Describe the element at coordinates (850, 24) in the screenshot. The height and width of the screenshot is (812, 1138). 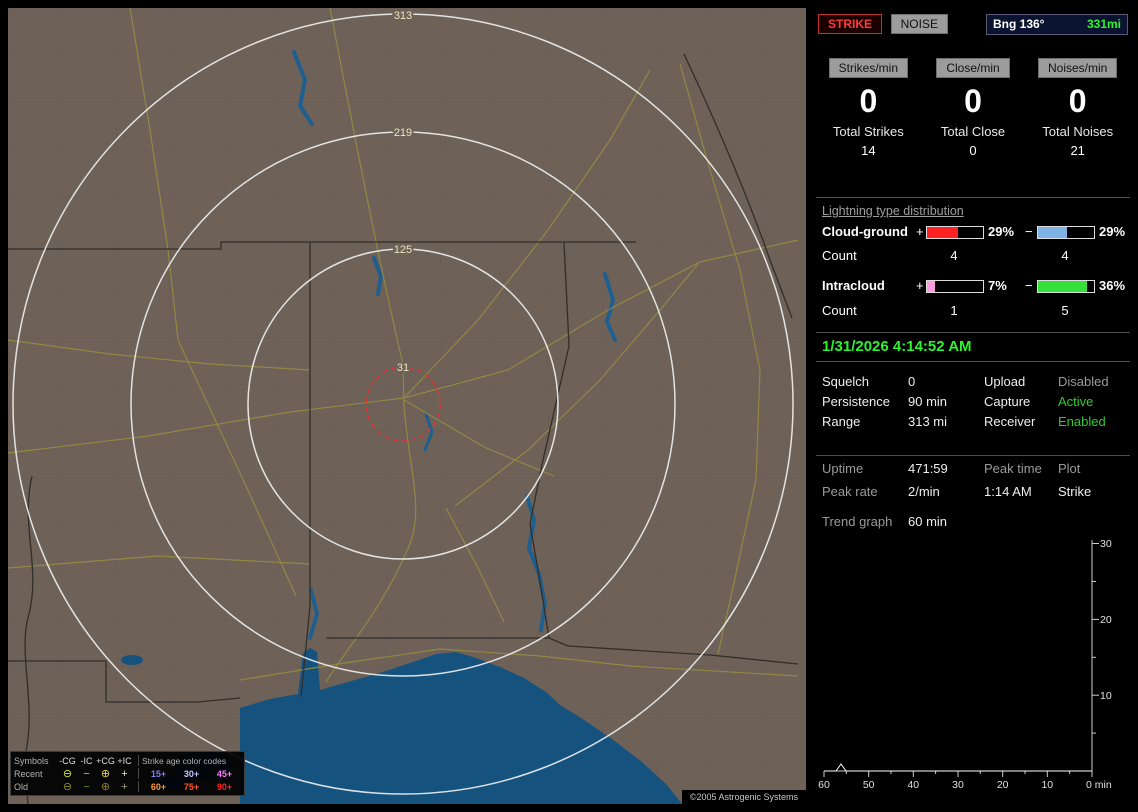
I see `strike-mode-button: STRIKE` at that location.